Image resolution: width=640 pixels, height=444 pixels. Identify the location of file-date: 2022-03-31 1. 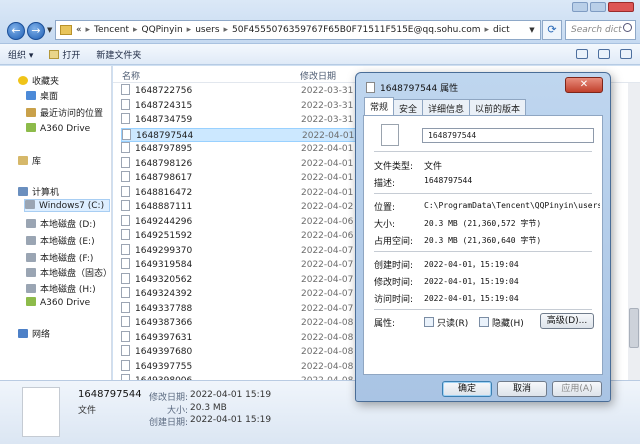
(331, 105).